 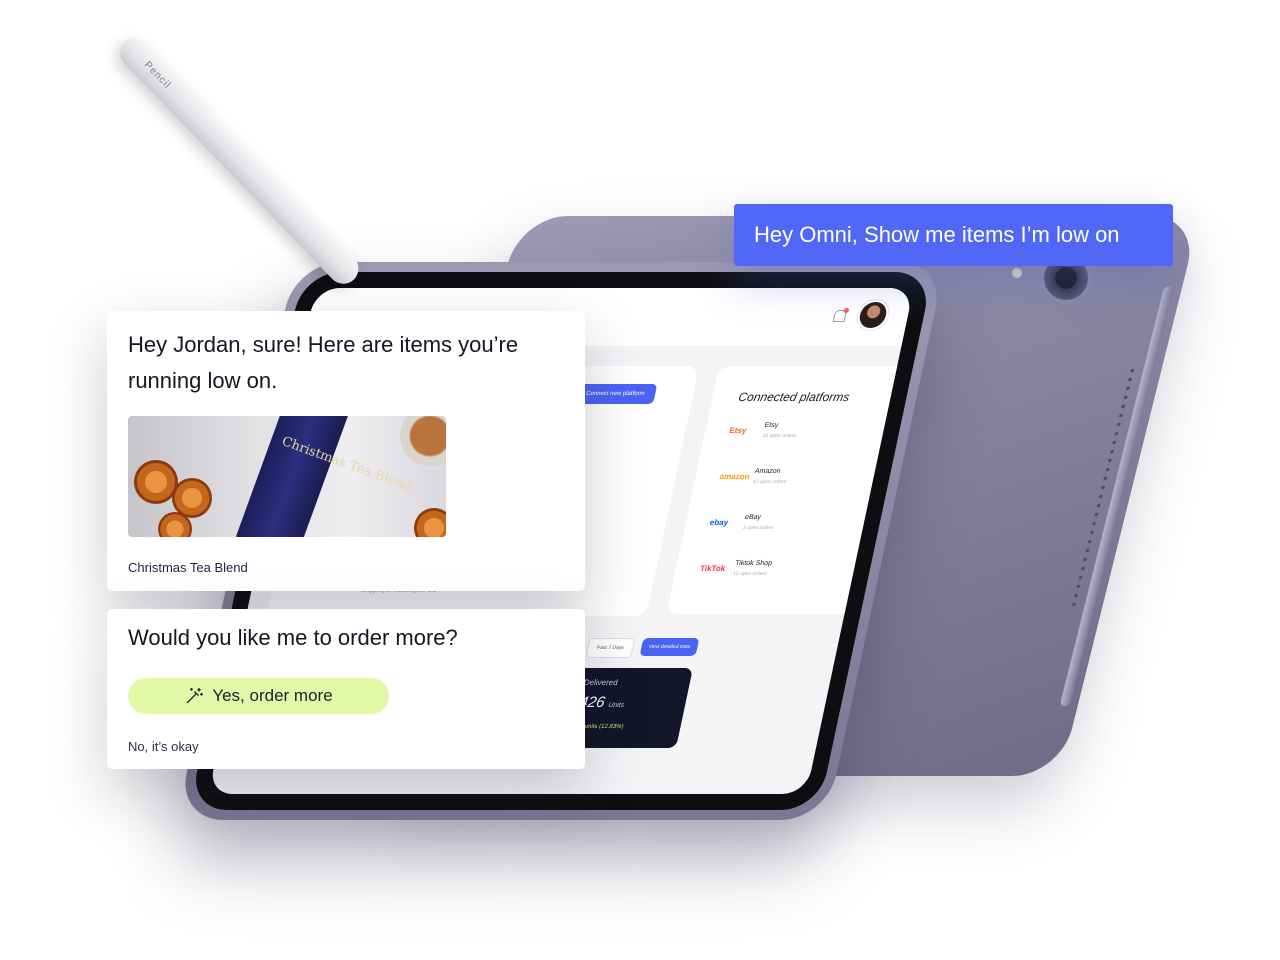 I want to click on product-image: Christmas Tea Blend, so click(x=287, y=476).